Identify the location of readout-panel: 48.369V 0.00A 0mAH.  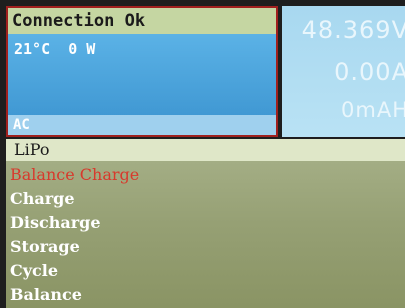
(343, 71).